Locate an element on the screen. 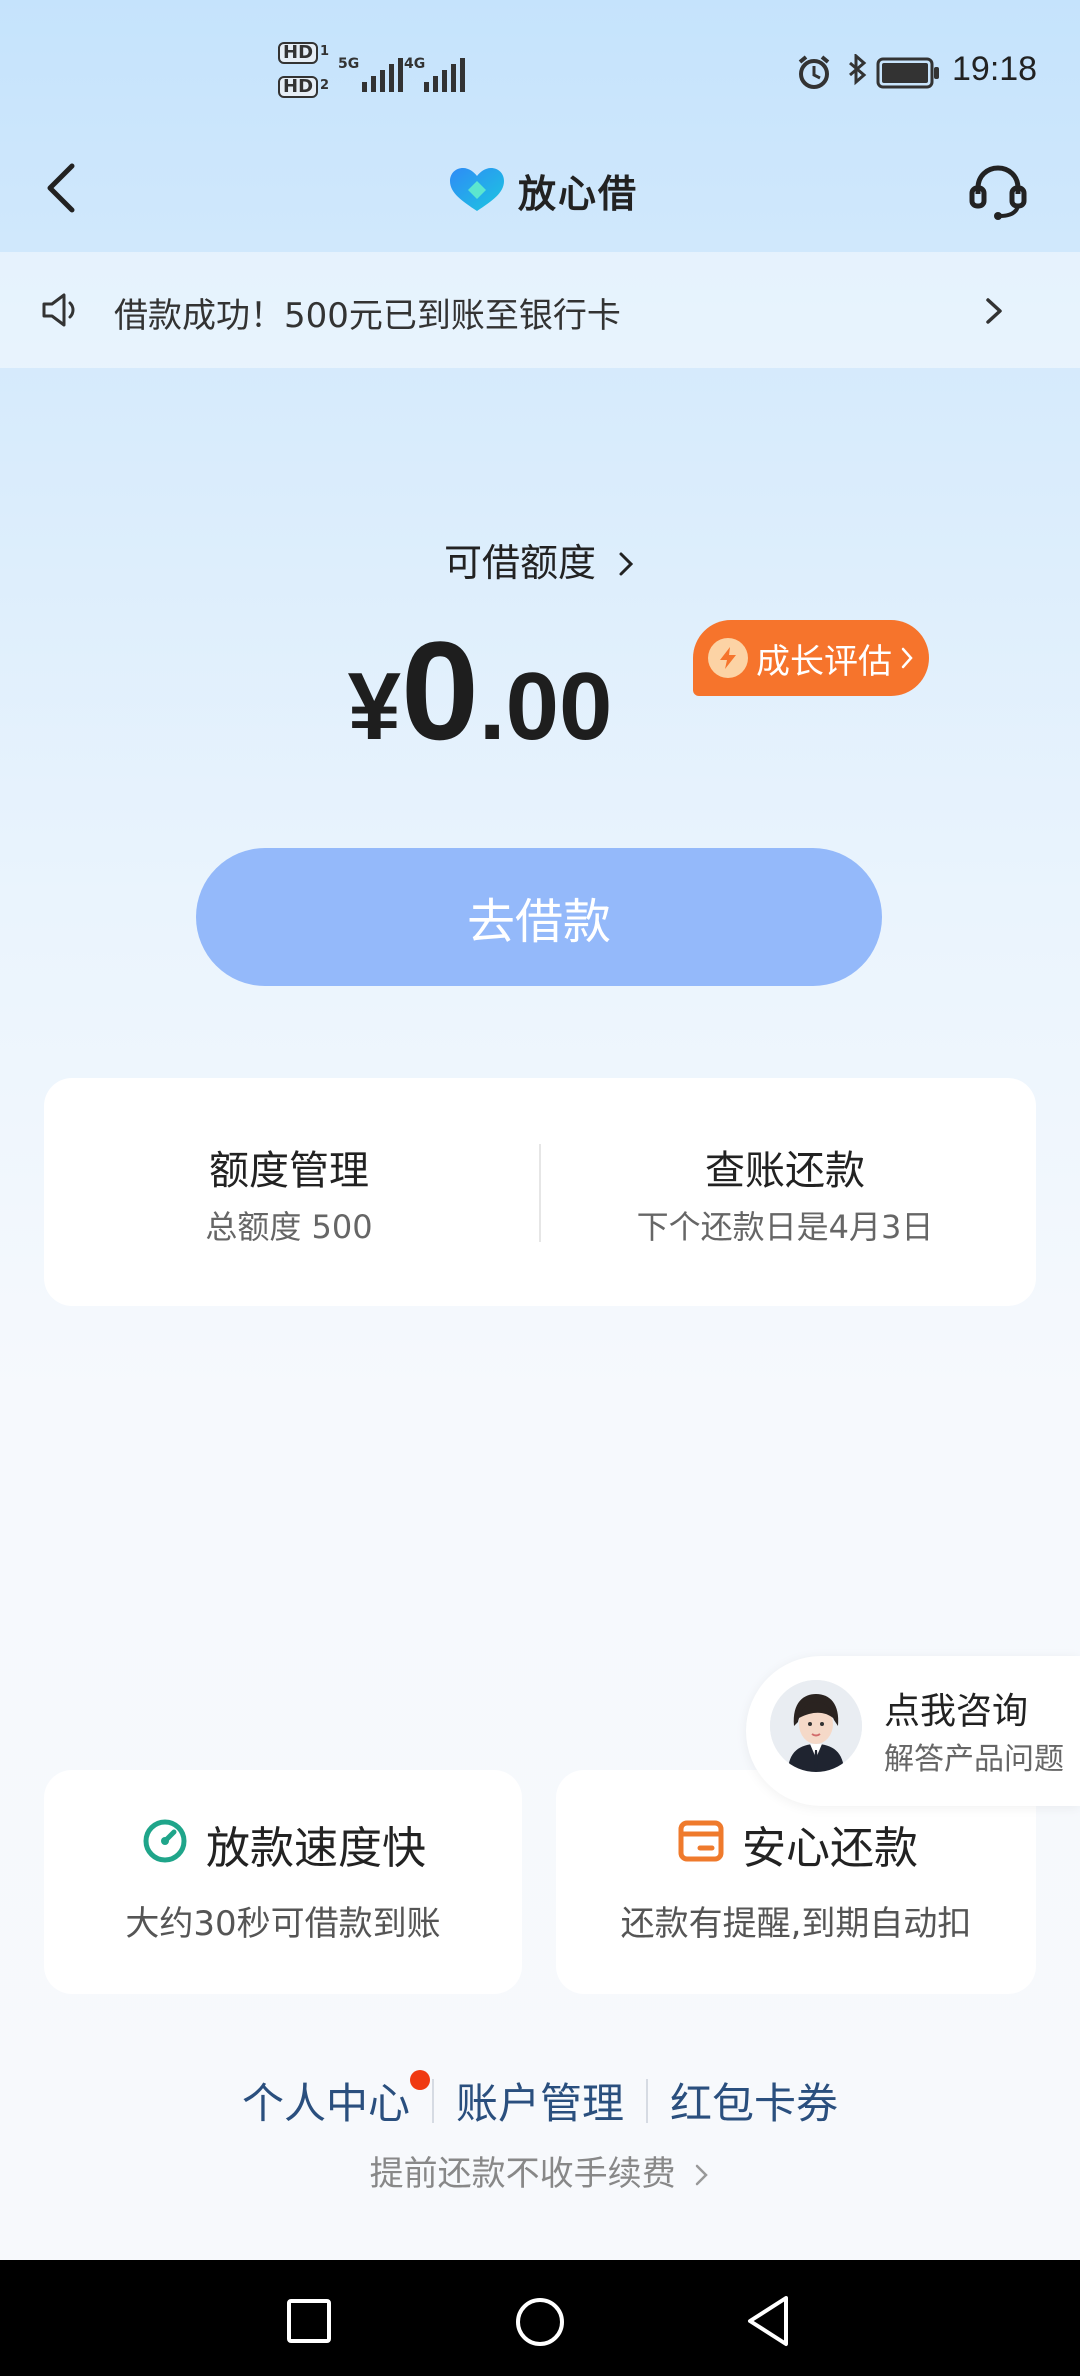 This screenshot has height=2376, width=1080. back-arrow-icon is located at coordinates (62, 188).